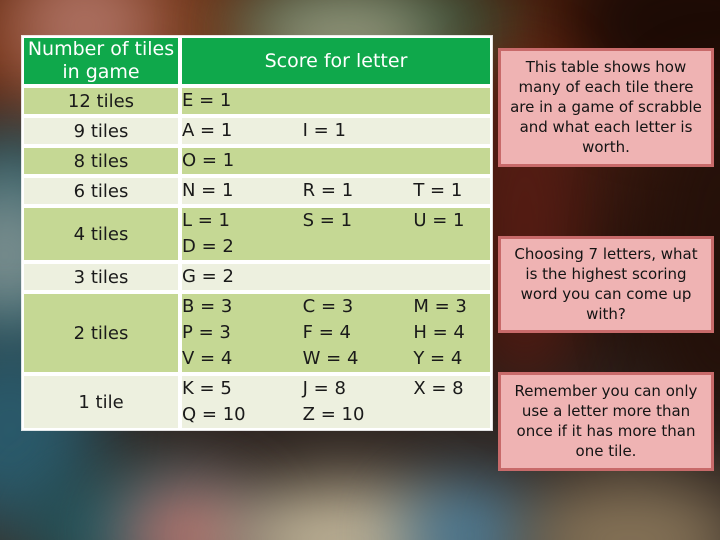 The height and width of the screenshot is (540, 720). Describe the element at coordinates (207, 388) in the screenshot. I see `score-entry: K = 5` at that location.